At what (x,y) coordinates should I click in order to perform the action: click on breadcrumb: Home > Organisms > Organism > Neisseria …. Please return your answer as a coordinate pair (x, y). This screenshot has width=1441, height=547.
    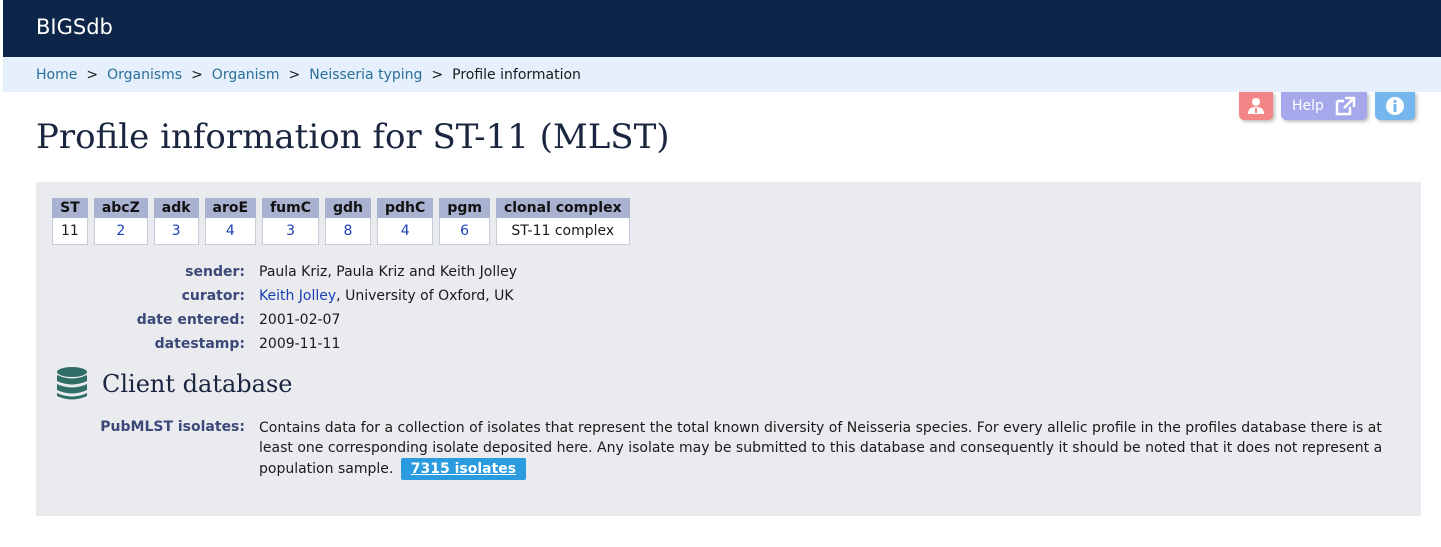
    Looking at the image, I should click on (722, 74).